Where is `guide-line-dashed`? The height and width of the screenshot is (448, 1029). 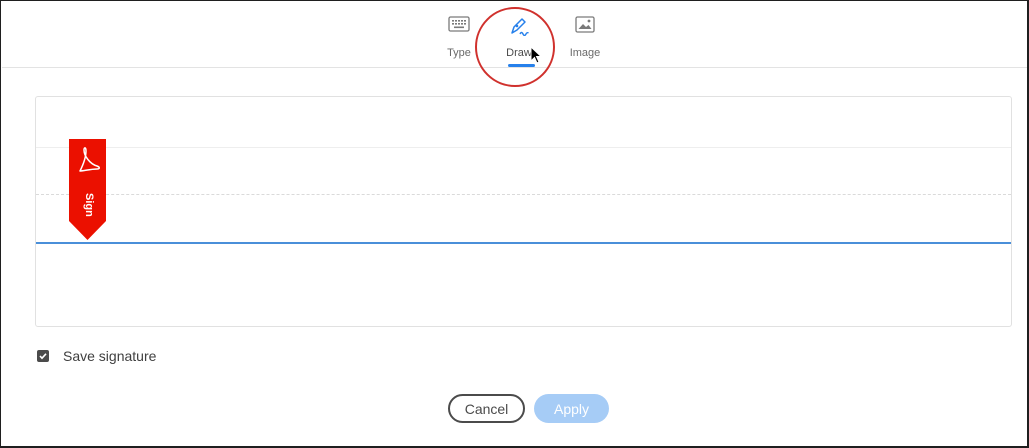 guide-line-dashed is located at coordinates (523, 194).